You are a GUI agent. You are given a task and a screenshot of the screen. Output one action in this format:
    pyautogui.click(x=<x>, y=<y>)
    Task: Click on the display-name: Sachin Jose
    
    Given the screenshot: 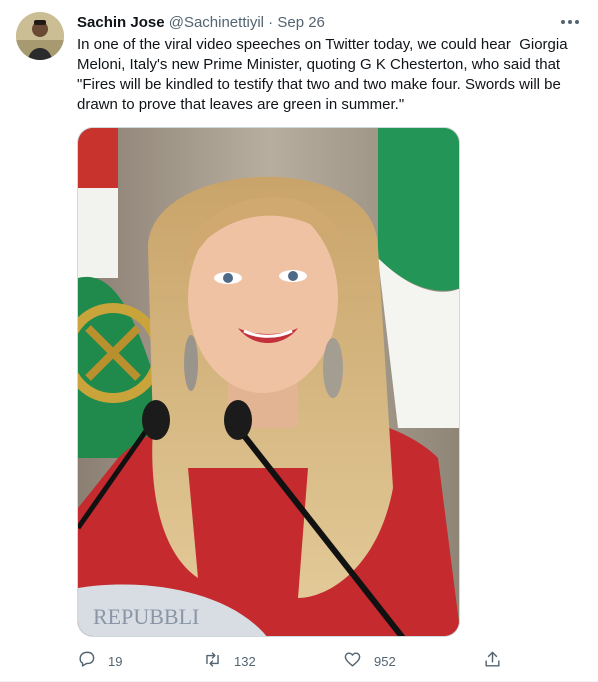 What is the action you would take?
    pyautogui.click(x=121, y=22)
    